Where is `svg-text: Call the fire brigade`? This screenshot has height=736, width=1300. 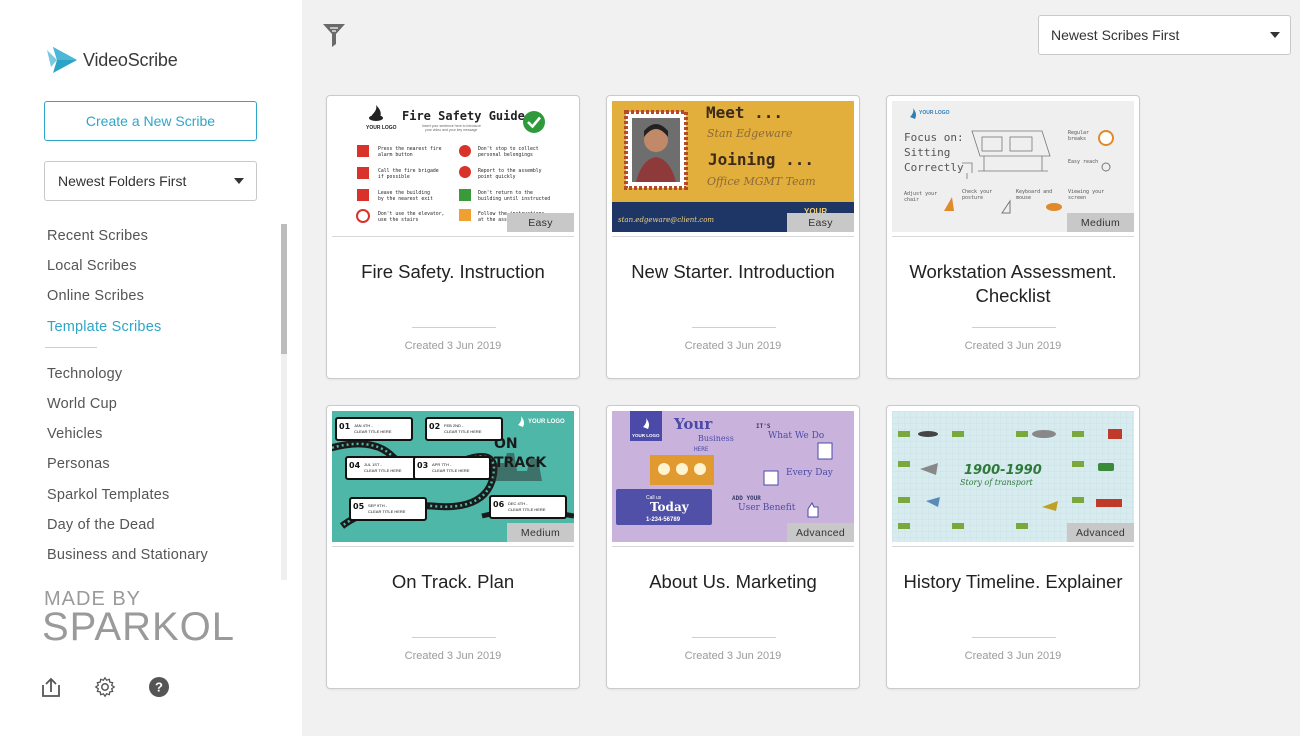 svg-text: Call the fire brigade is located at coordinates (408, 171).